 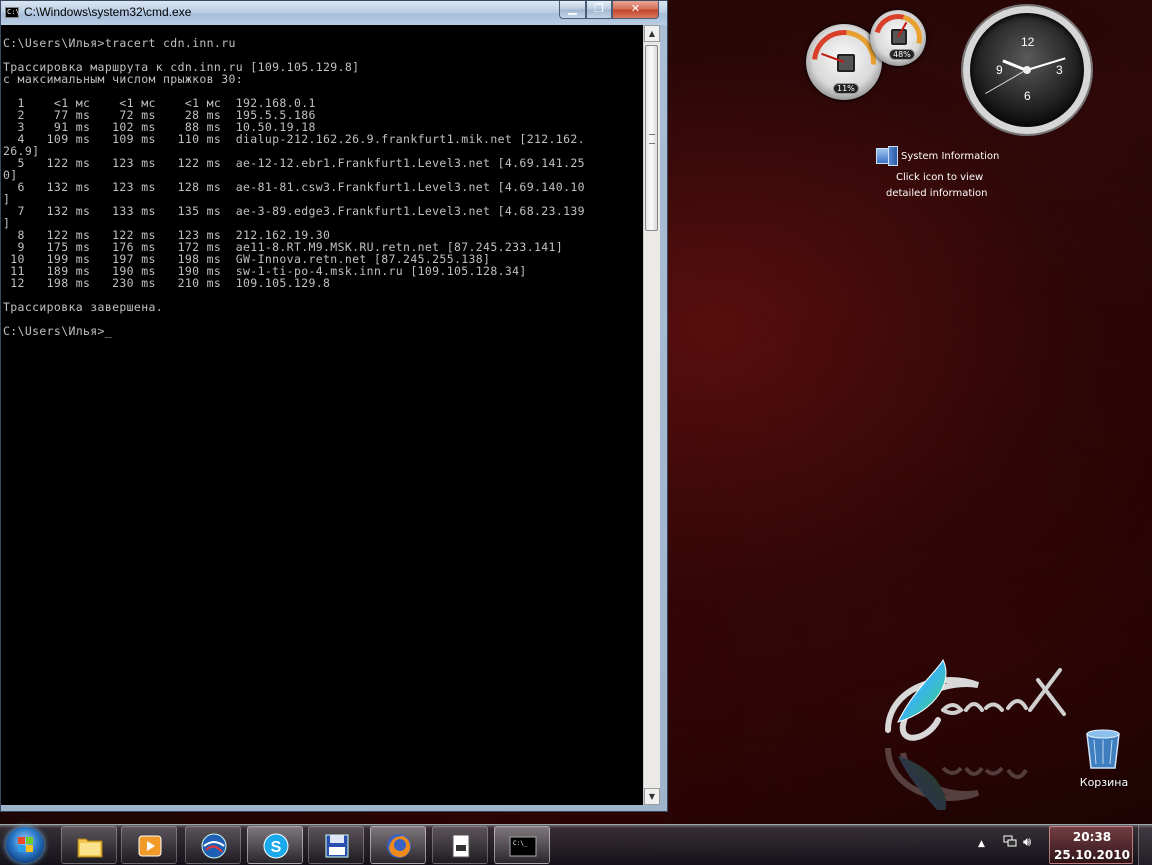 I want to click on close-icon: ✕, so click(x=635, y=8).